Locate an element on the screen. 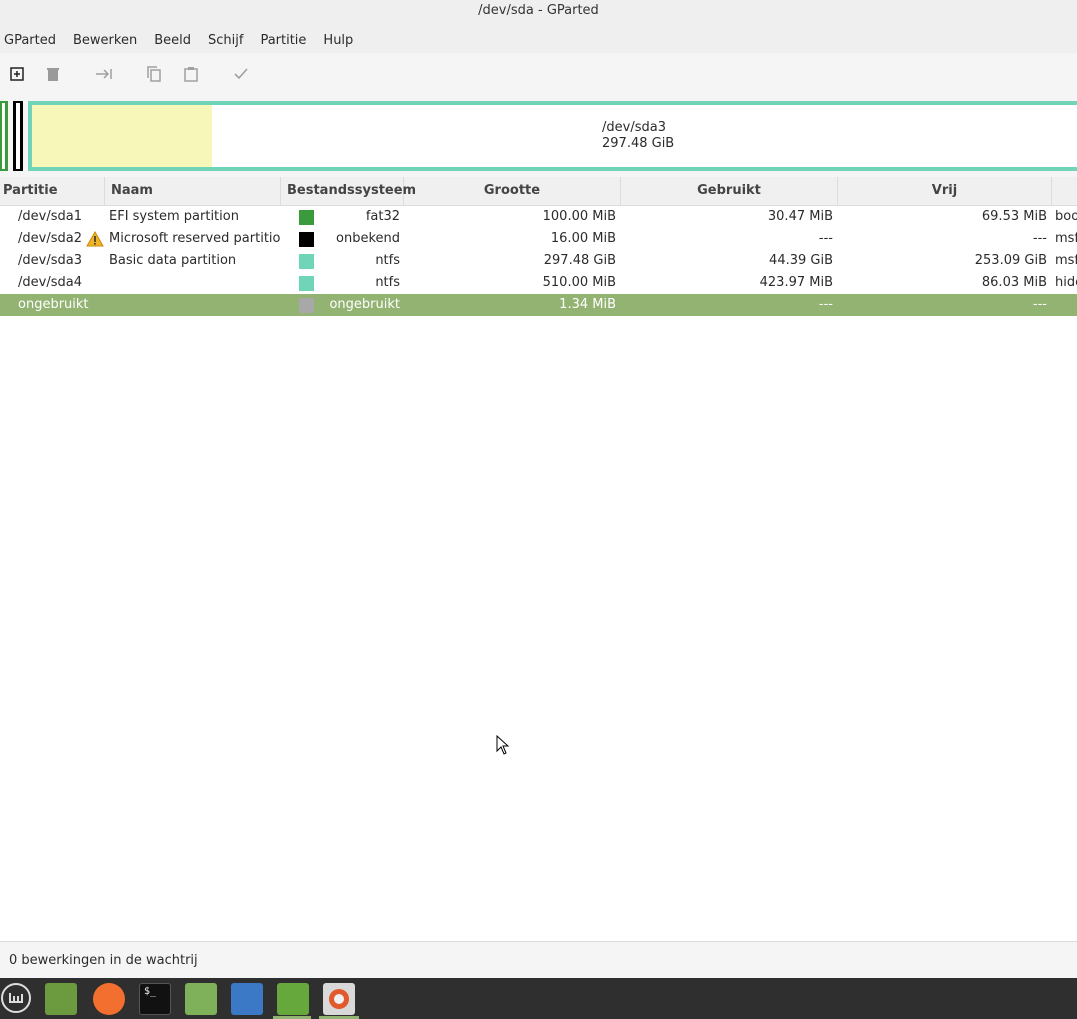  mail-icon is located at coordinates (247, 999).